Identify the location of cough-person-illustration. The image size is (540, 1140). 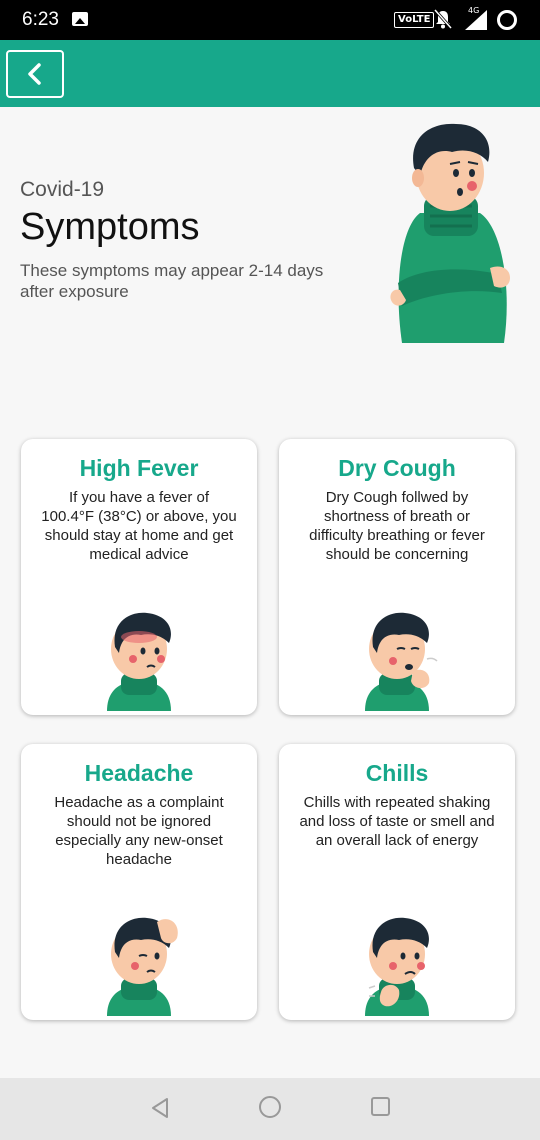
(401, 661).